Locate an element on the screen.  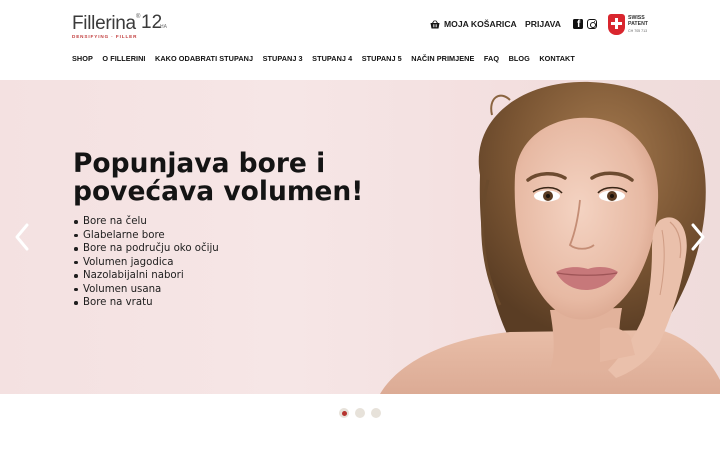
logo-number: 12 is located at coordinates (152, 22).